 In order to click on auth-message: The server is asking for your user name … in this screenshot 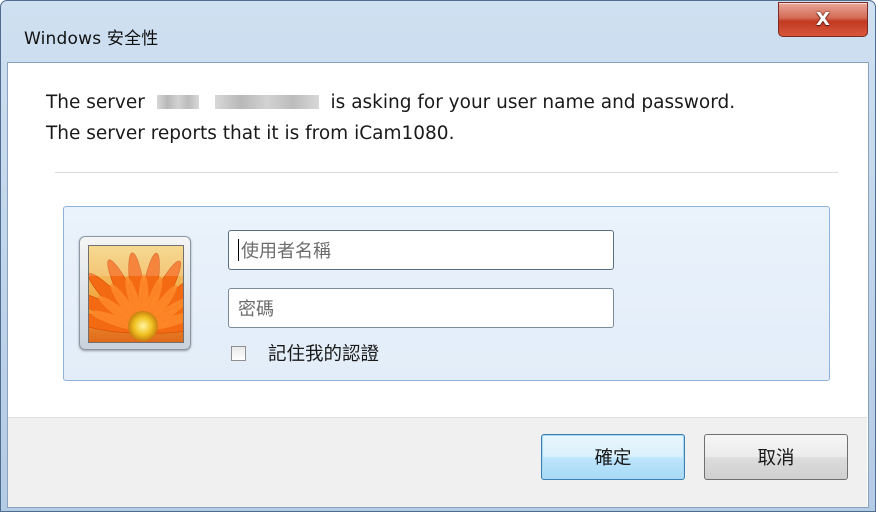, I will do `click(441, 118)`.